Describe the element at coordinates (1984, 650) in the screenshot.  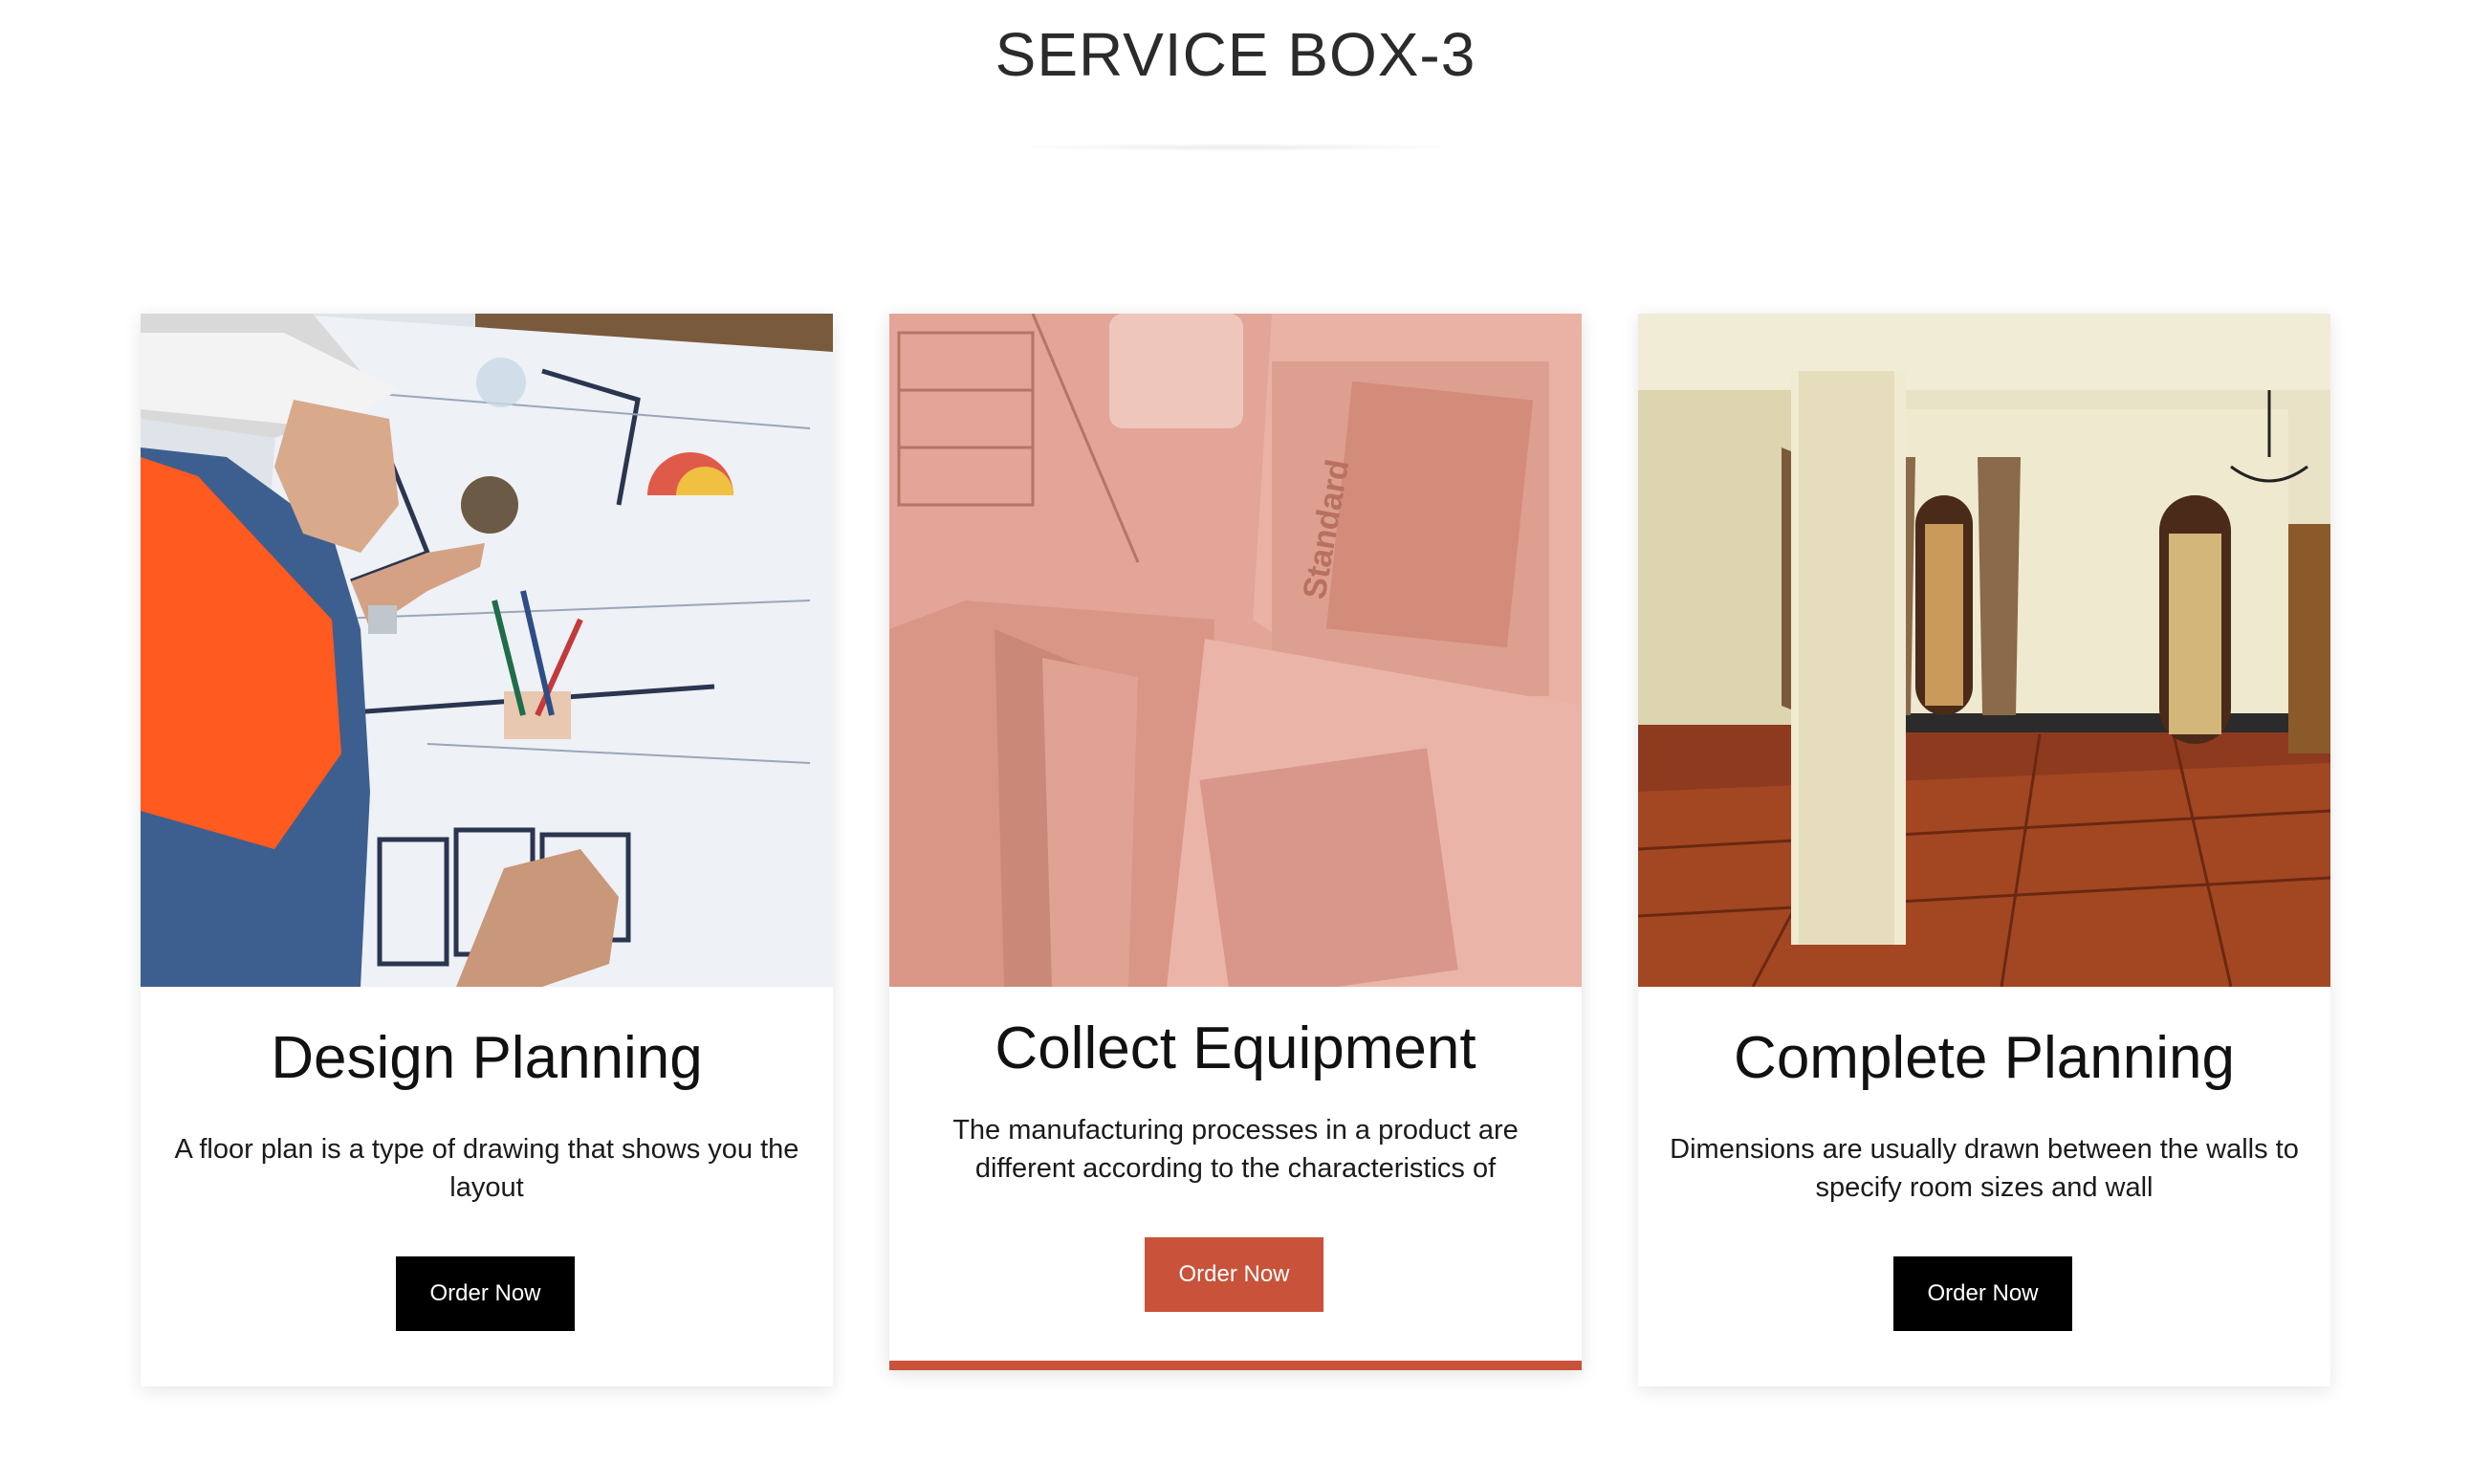
I see `complete-planning-image` at that location.